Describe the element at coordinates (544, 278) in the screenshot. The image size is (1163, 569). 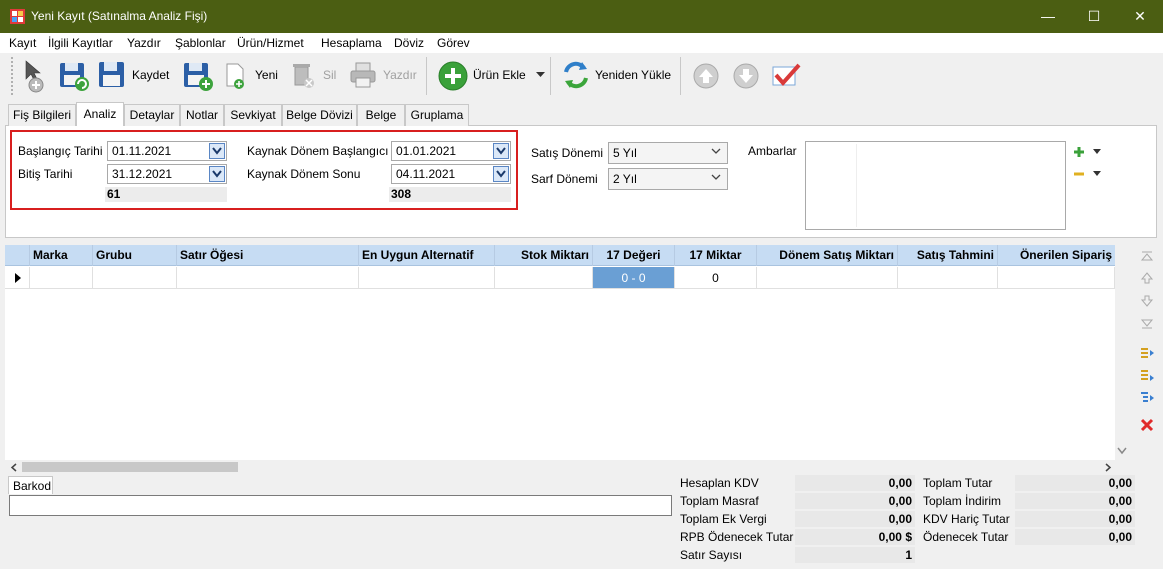
I see `cell-stok-miktari` at that location.